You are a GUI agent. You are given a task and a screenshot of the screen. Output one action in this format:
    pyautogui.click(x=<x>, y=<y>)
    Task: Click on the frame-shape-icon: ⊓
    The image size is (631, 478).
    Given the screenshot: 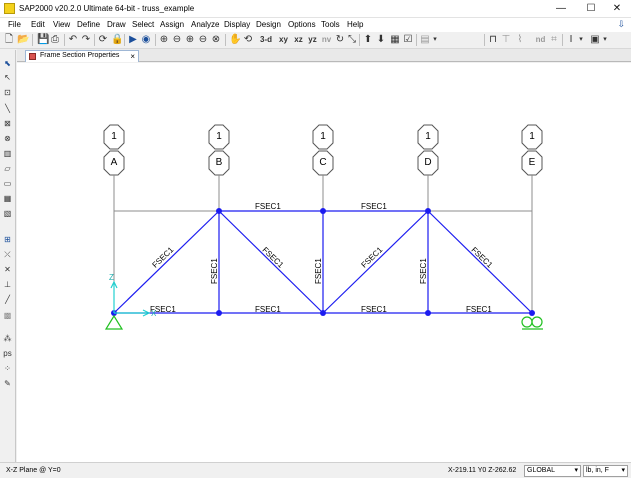 What is the action you would take?
    pyautogui.click(x=493, y=40)
    